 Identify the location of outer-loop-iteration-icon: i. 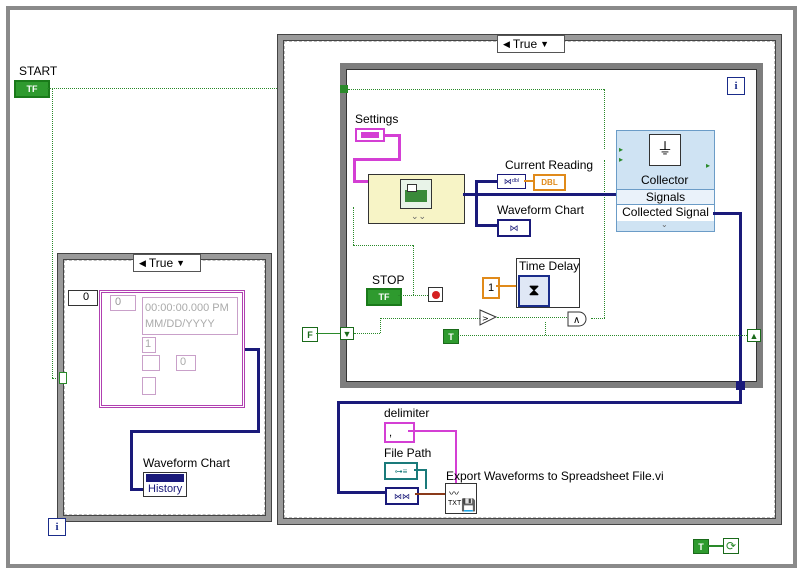
(57, 527).